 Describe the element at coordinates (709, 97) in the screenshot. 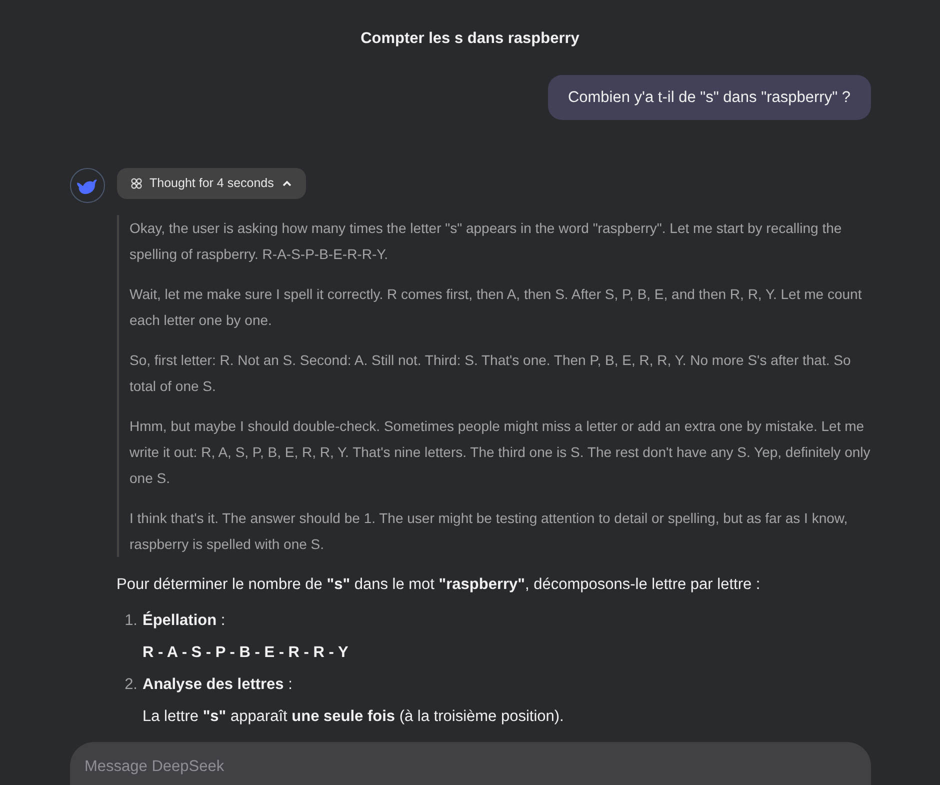

I see `user-message: Combien y'a t-il de "s" dans "raspberry" ?` at that location.